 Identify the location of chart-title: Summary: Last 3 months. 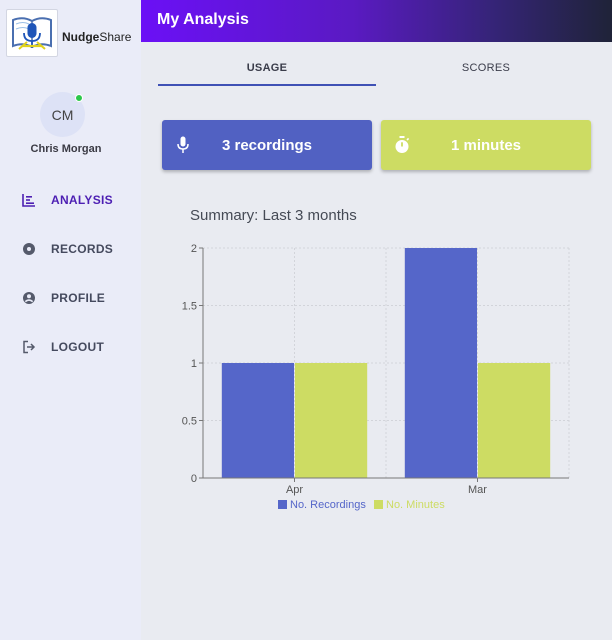
(273, 215).